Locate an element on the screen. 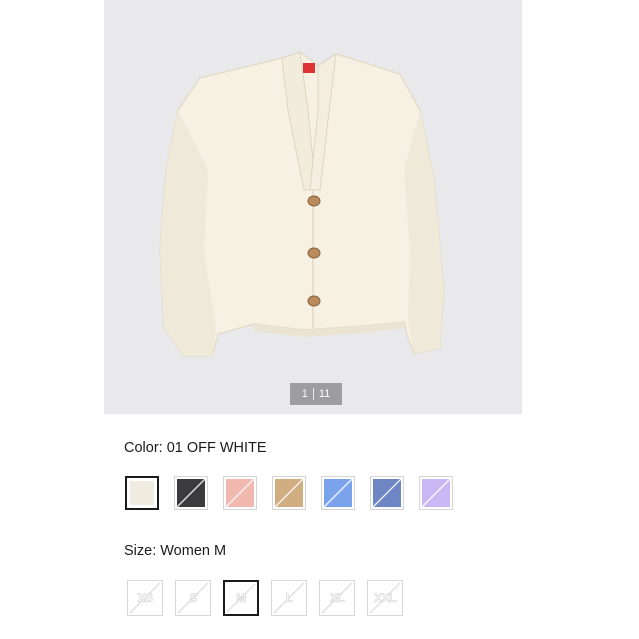  color-label: Color: 01 OFF WHITE is located at coordinates (195, 448).